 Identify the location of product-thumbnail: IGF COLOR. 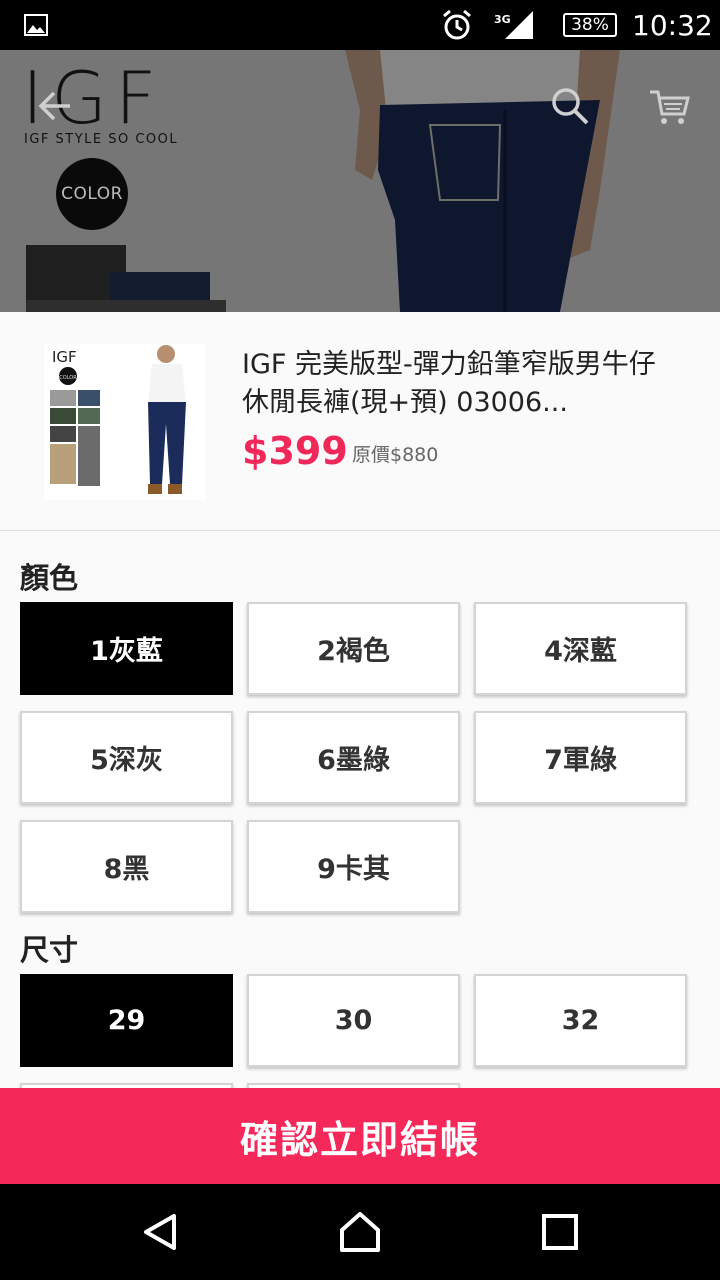
(125, 422).